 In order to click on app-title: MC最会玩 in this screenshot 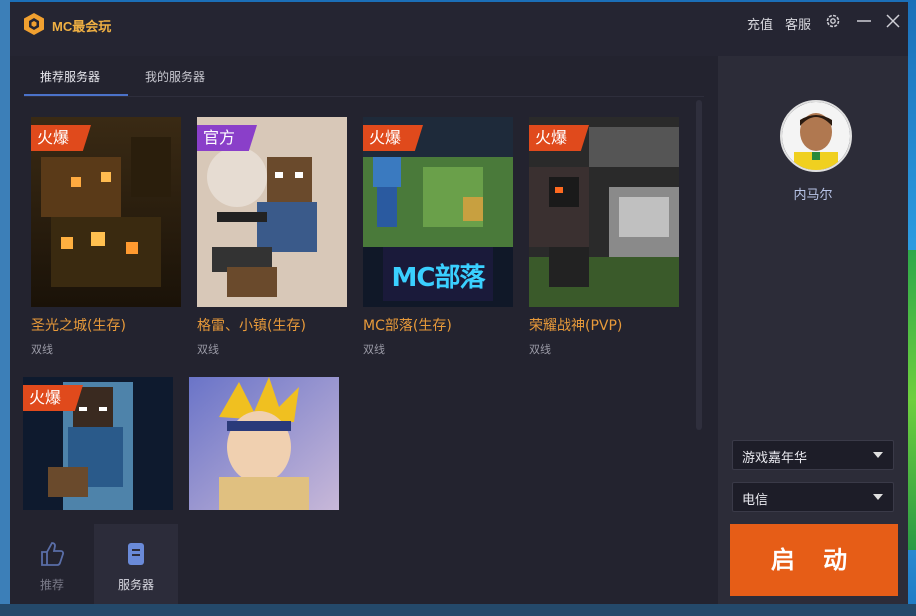, I will do `click(82, 26)`.